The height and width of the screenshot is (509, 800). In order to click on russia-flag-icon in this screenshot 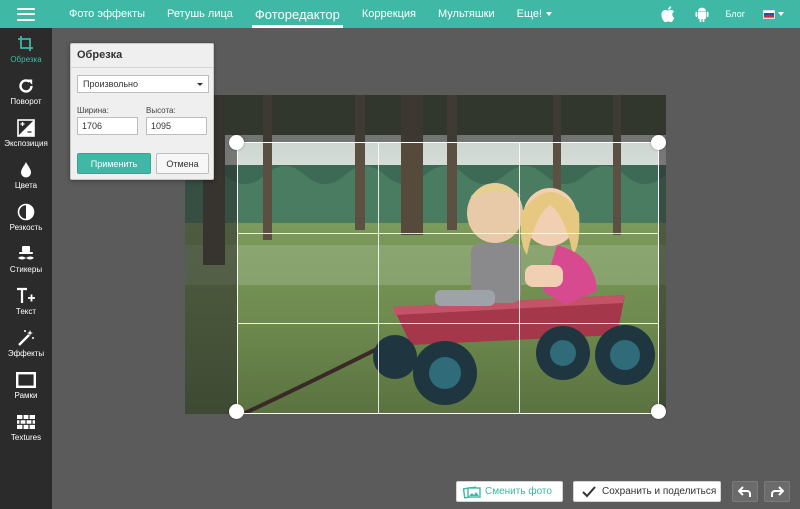, I will do `click(769, 14)`.